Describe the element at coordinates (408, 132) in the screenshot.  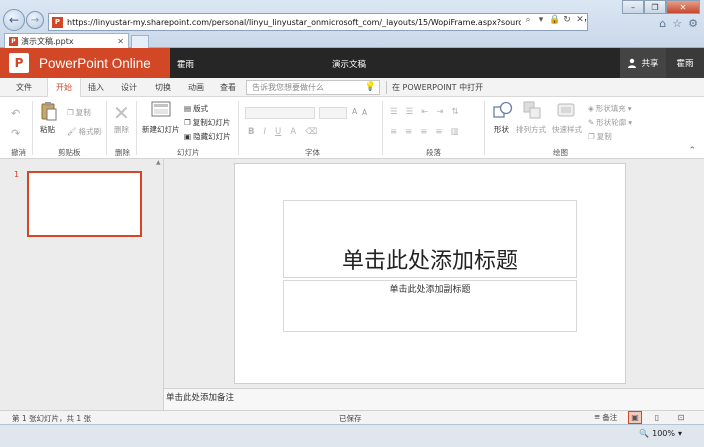
I see `align-center-icon: ≡` at that location.